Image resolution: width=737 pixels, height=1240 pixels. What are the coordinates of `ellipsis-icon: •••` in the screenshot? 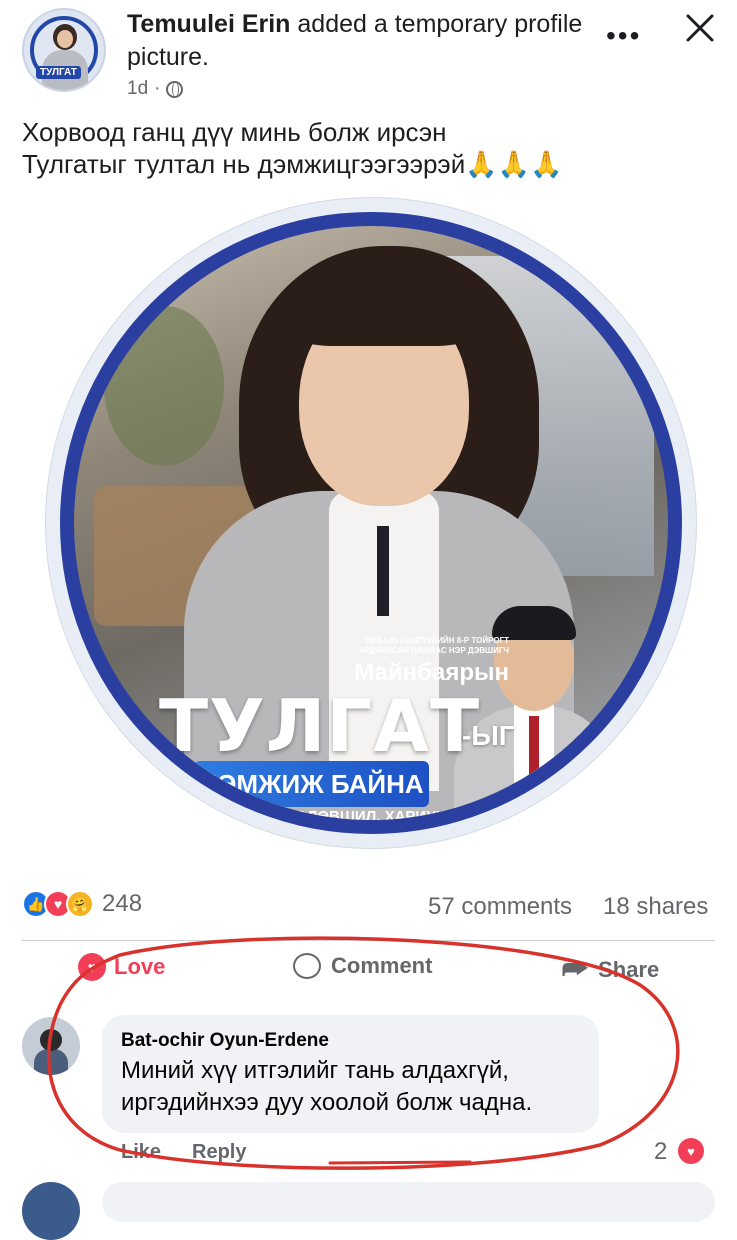 It's located at (624, 35).